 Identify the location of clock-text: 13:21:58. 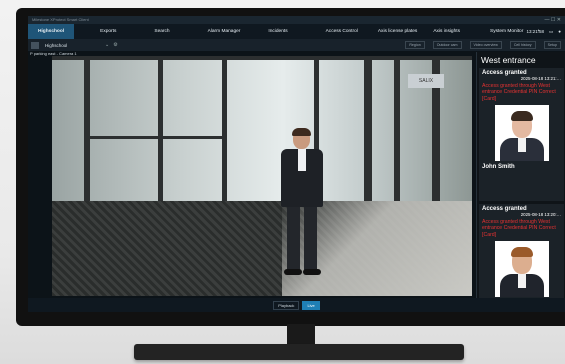
(535, 31).